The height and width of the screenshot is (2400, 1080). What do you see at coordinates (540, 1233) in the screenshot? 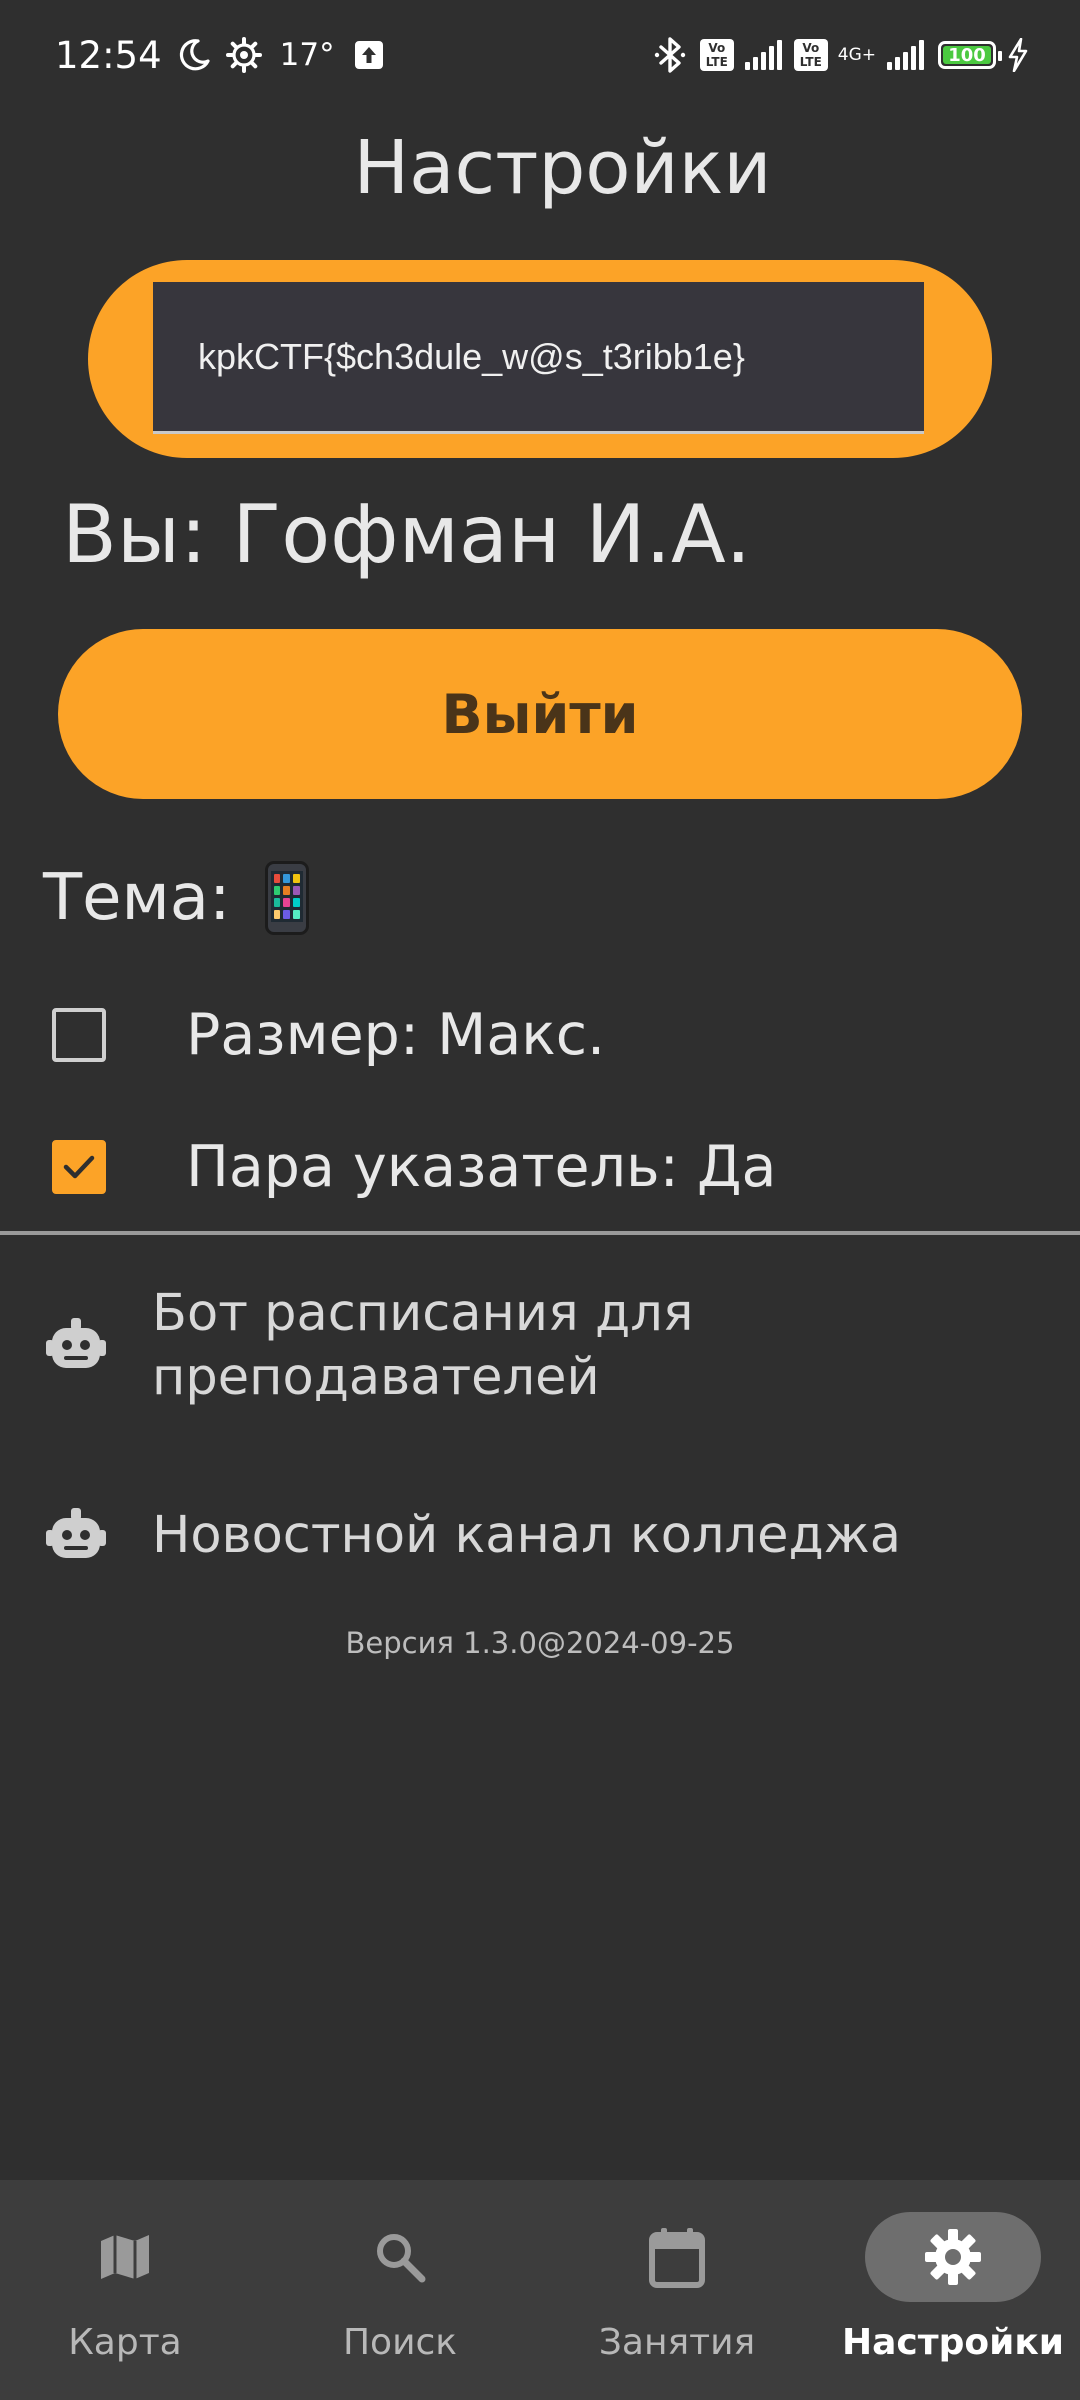
I see `divider` at bounding box center [540, 1233].